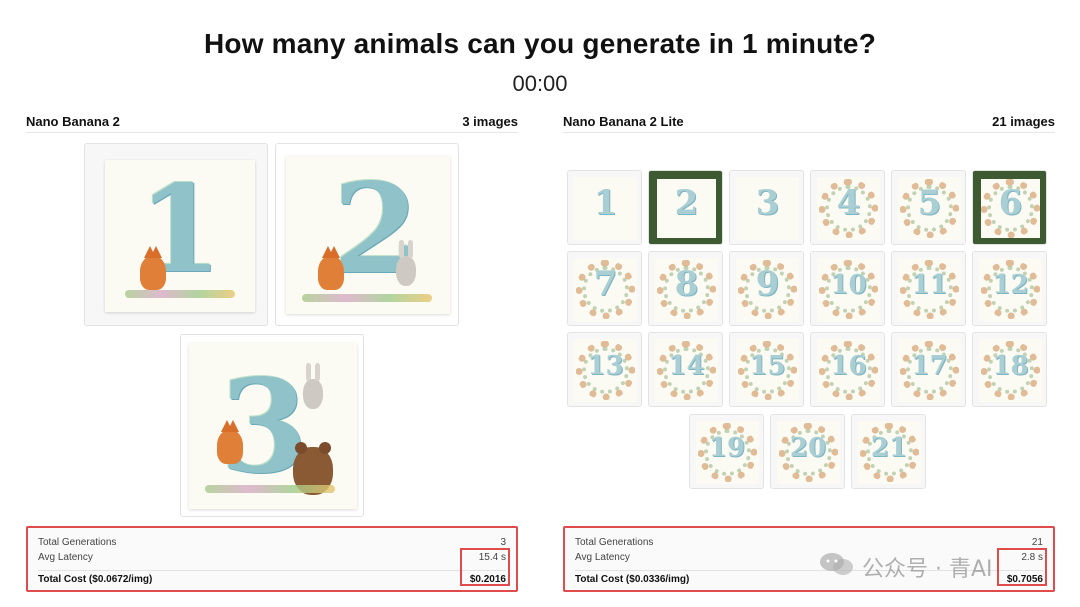 The height and width of the screenshot is (607, 1080). I want to click on thumbnail-numeral: 21, so click(889, 448).